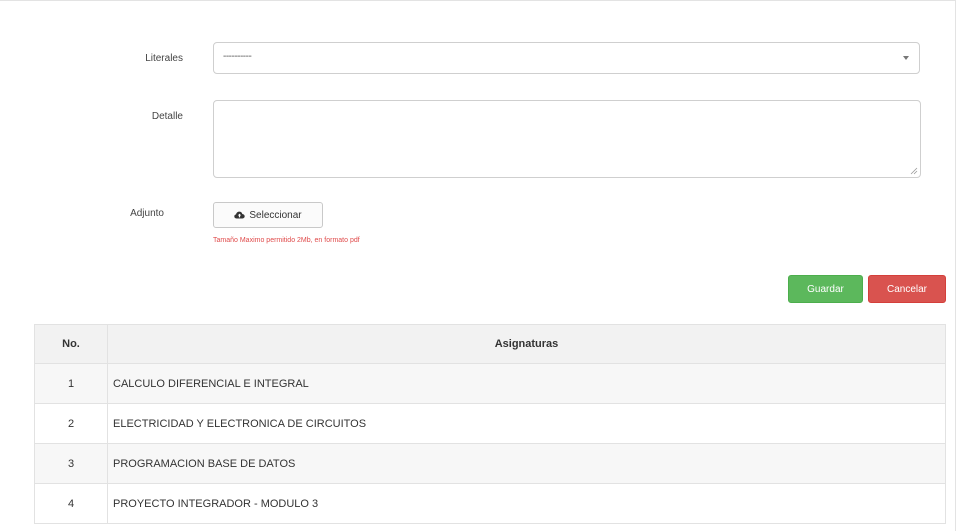 This screenshot has height=532, width=957. I want to click on row-number: 1, so click(71, 383).